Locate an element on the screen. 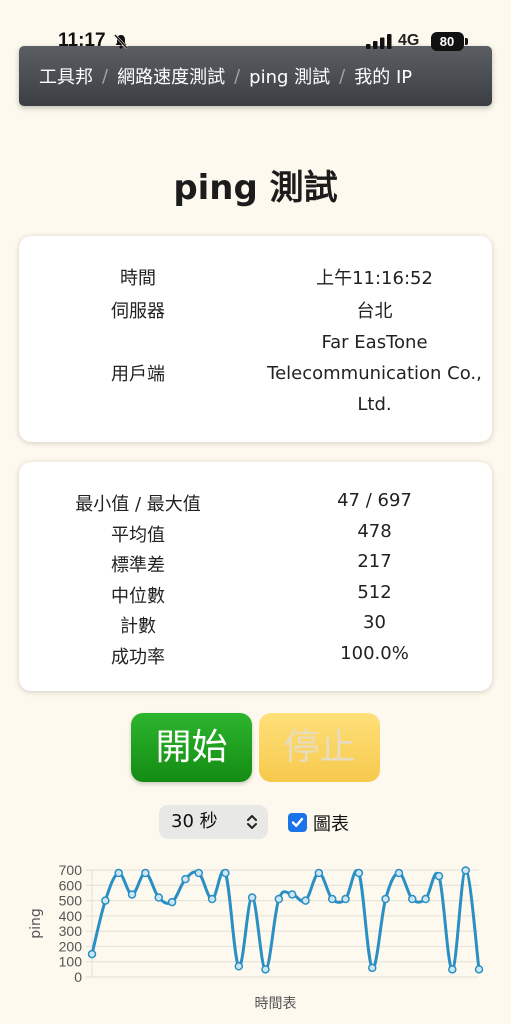 The width and height of the screenshot is (511, 1024). client-label: 用戶端 is located at coordinates (138, 374).